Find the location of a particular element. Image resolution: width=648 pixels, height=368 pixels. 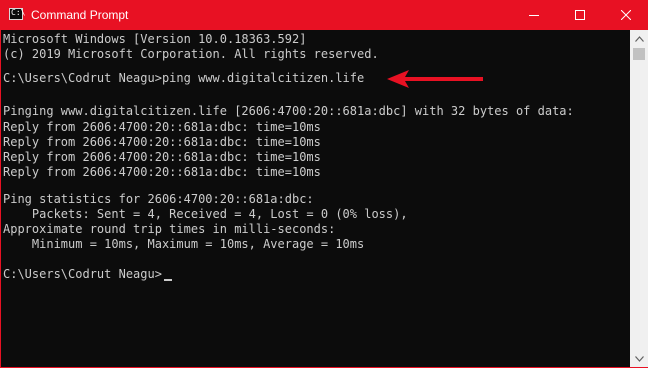

chevron-down-icon is located at coordinates (639, 358).